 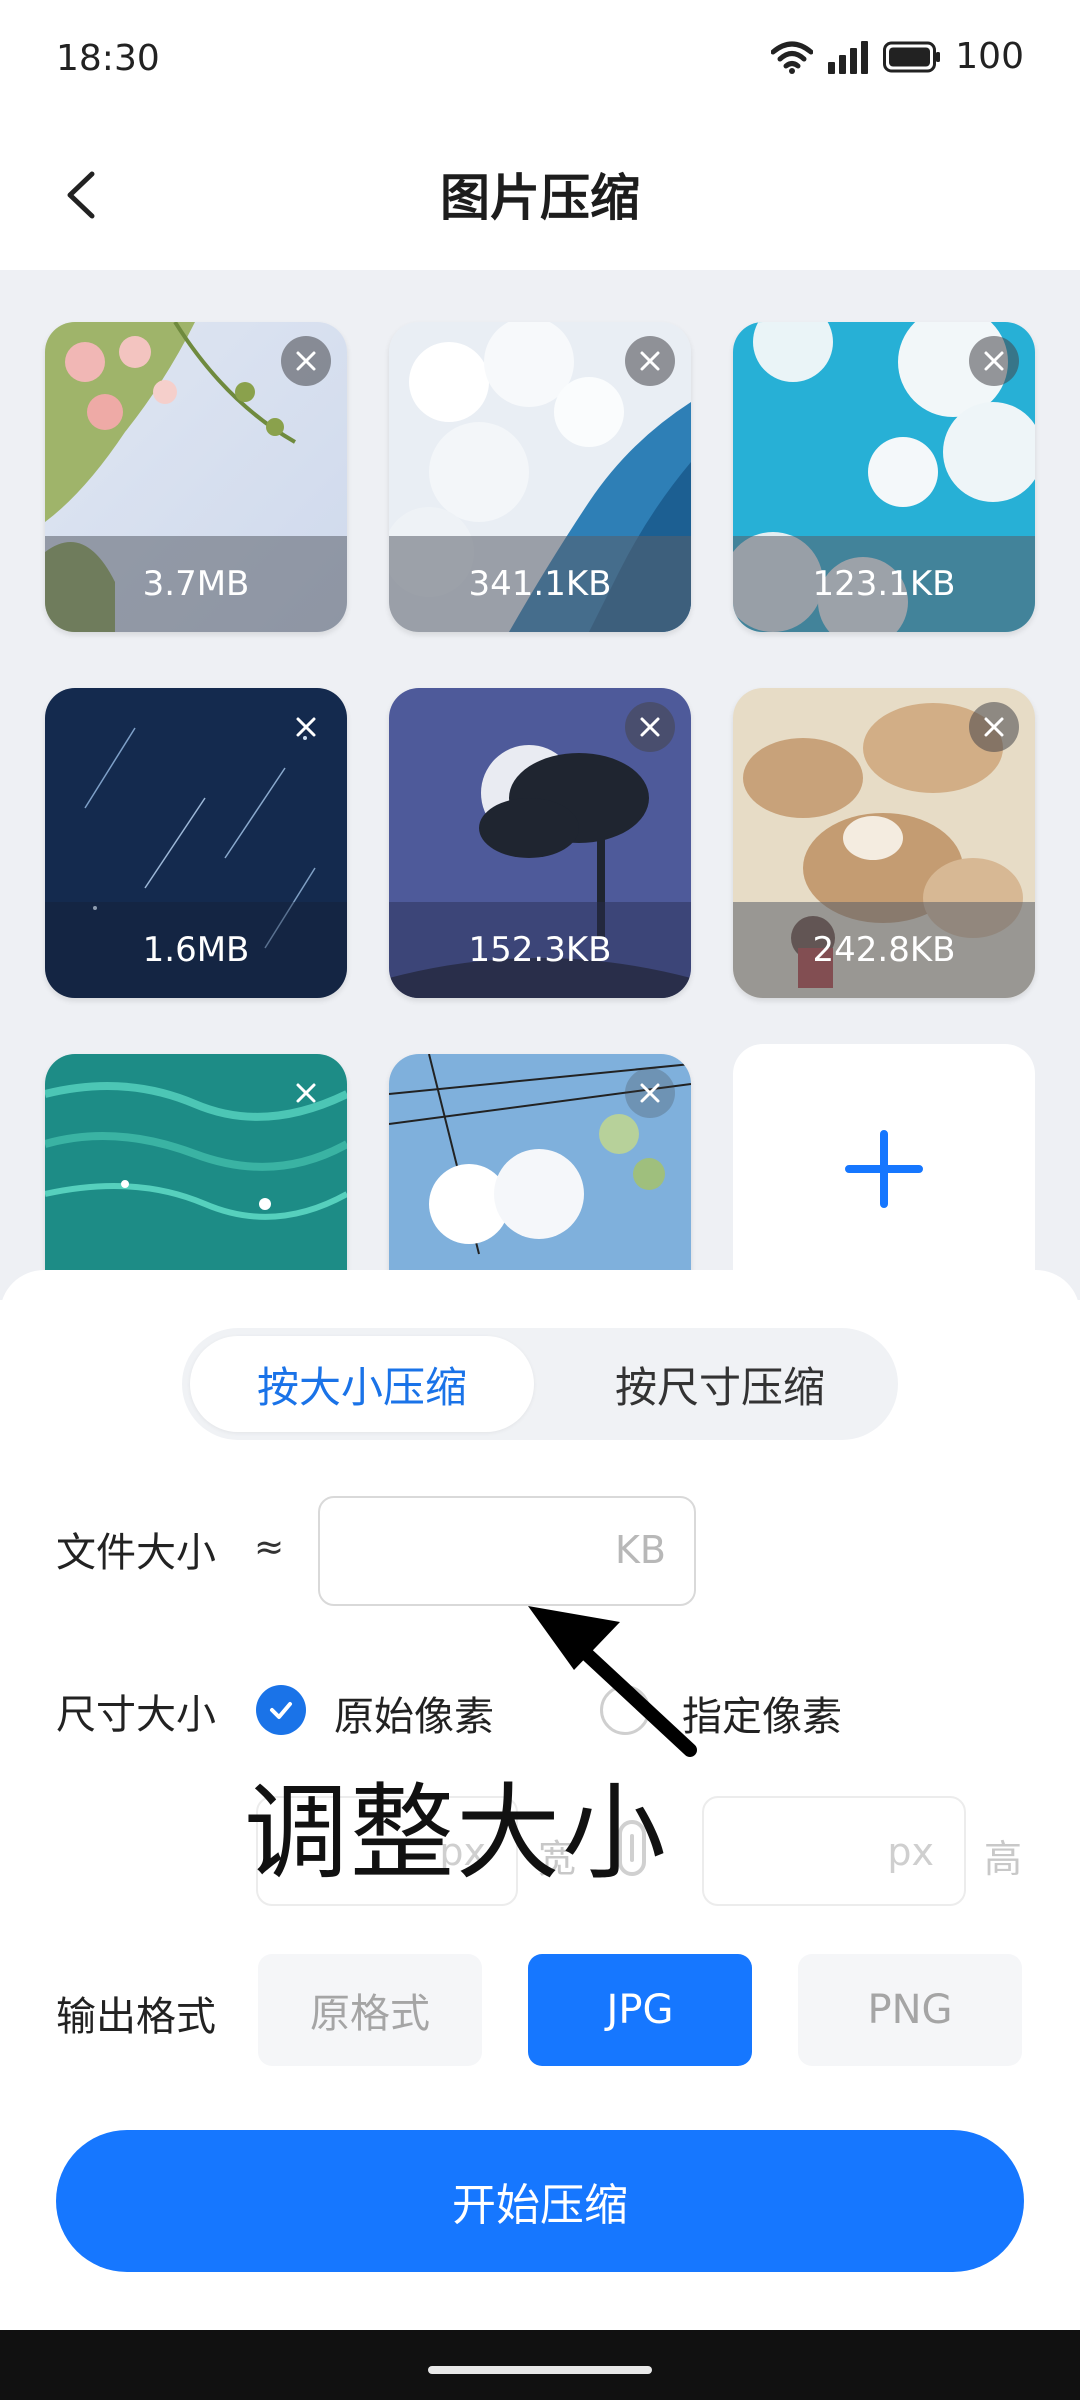 What do you see at coordinates (540, 477) in the screenshot?
I see `image-tile: 341.1KB` at bounding box center [540, 477].